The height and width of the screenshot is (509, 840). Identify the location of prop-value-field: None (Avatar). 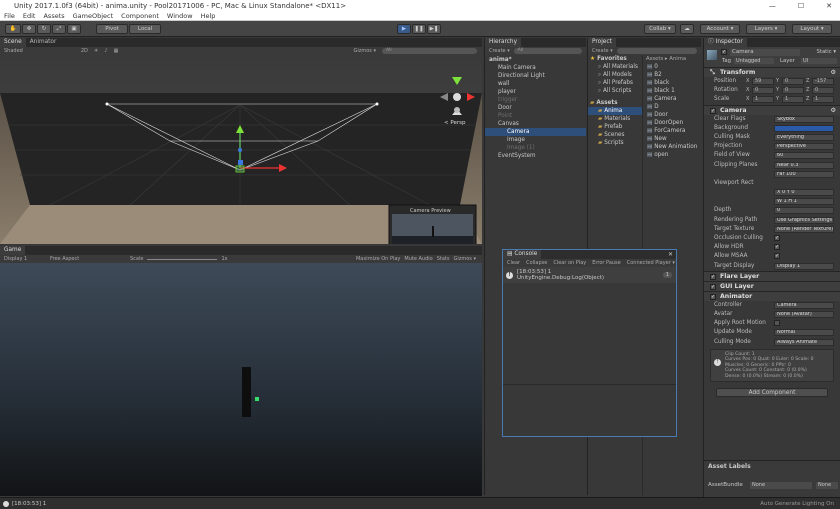
(804, 314).